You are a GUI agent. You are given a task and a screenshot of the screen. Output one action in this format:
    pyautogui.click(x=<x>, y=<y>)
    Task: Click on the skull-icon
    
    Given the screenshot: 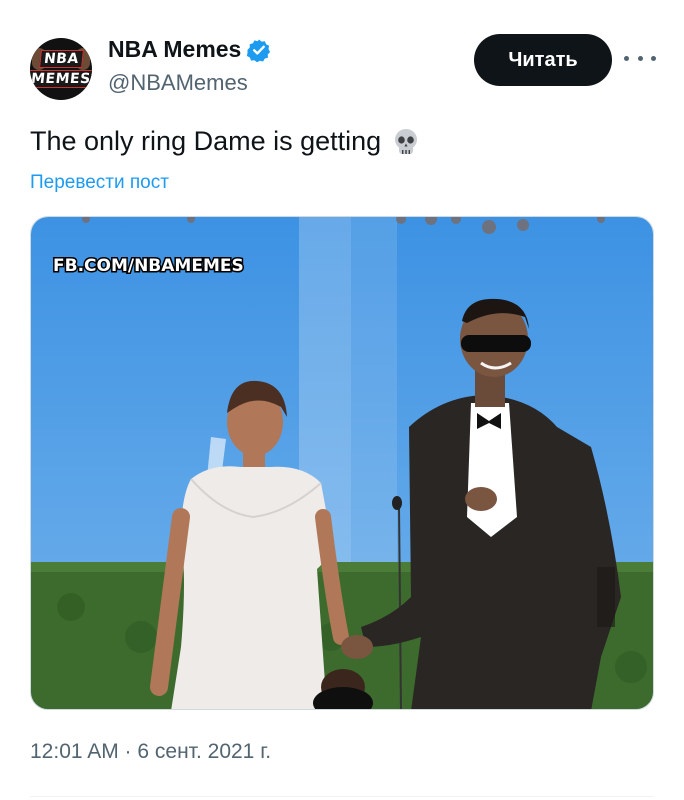 What is the action you would take?
    pyautogui.click(x=406, y=141)
    